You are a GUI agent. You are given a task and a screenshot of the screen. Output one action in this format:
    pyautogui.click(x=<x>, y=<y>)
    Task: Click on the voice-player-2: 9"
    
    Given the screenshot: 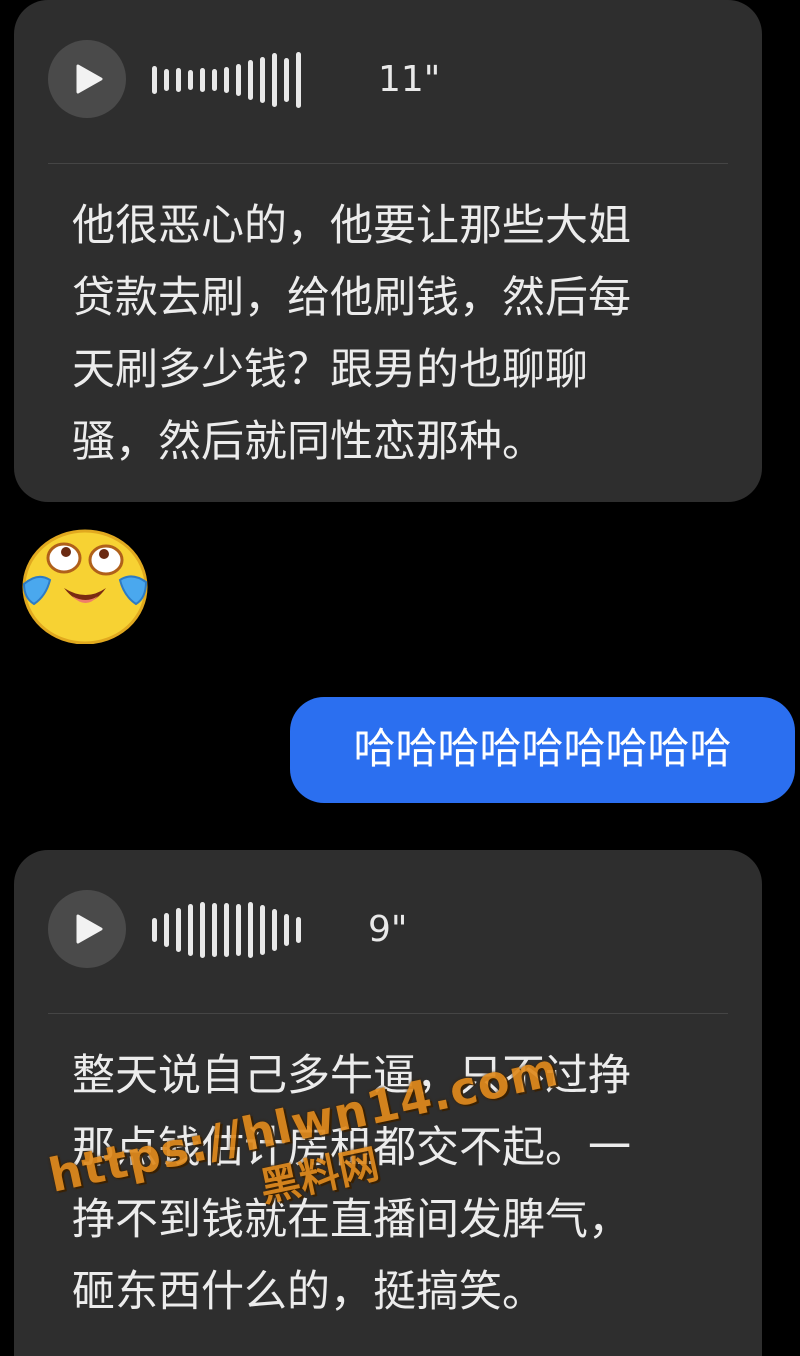 What is the action you would take?
    pyautogui.click(x=388, y=930)
    